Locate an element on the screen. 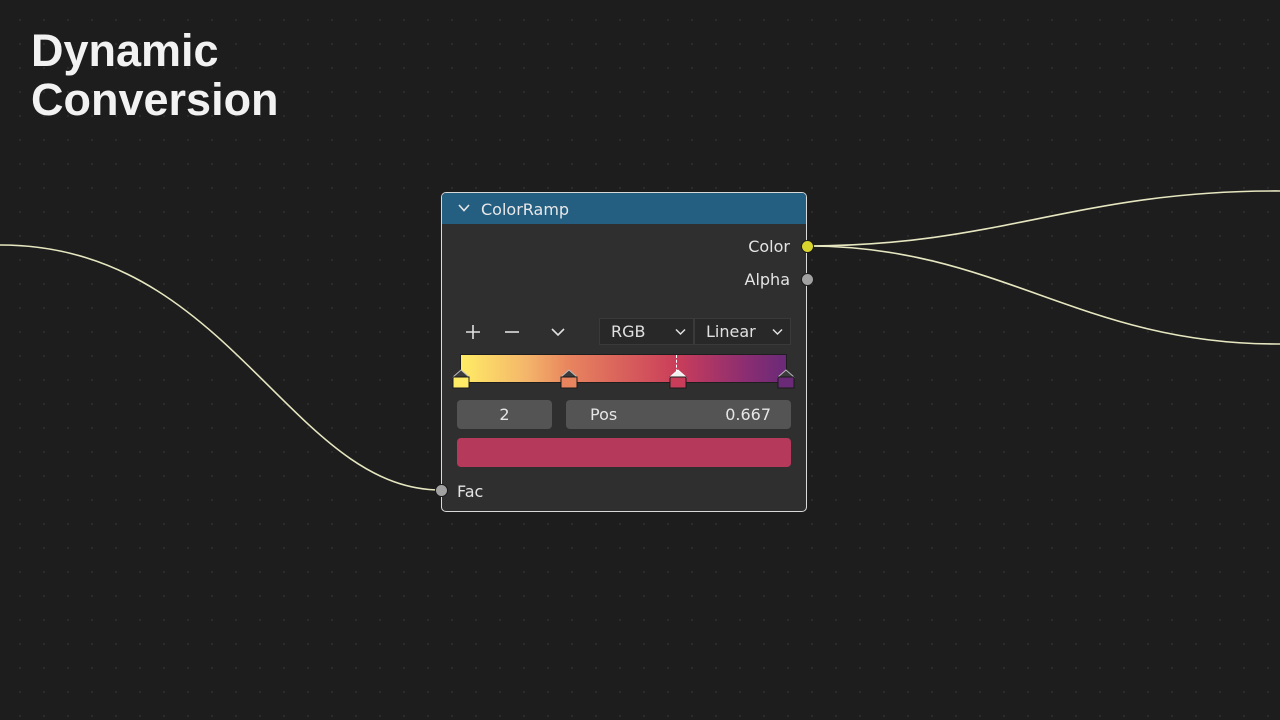  output-alpha-label: Alpha is located at coordinates (767, 279).